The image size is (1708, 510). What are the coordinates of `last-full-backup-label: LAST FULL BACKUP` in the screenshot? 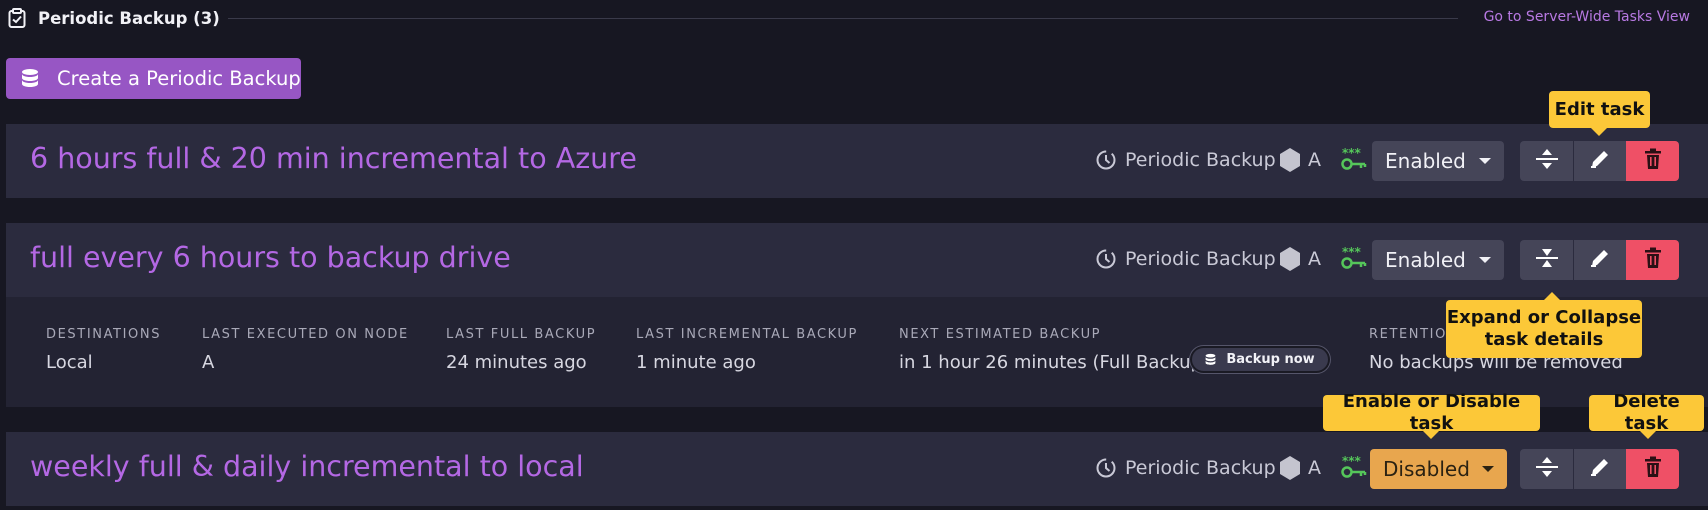 It's located at (521, 334).